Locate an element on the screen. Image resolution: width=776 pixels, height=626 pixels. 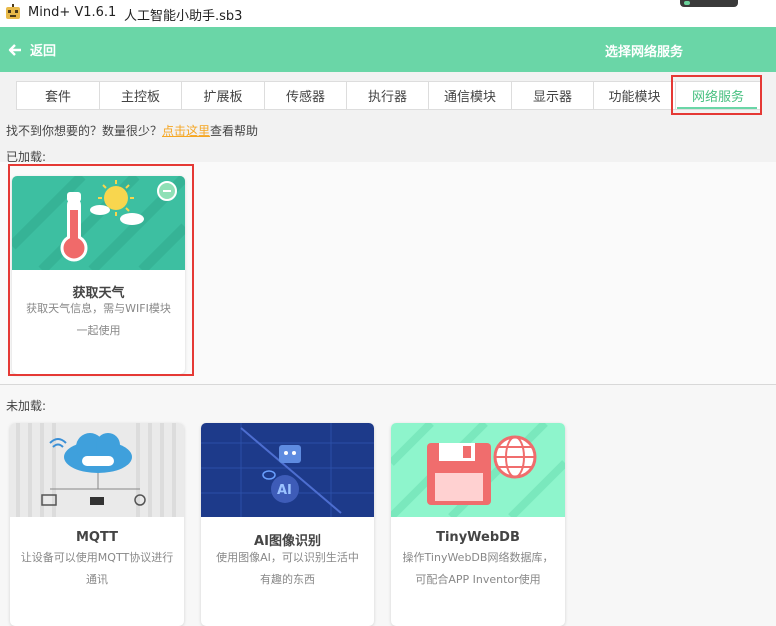
tab-mainboards: 主控板 is located at coordinates (141, 95).